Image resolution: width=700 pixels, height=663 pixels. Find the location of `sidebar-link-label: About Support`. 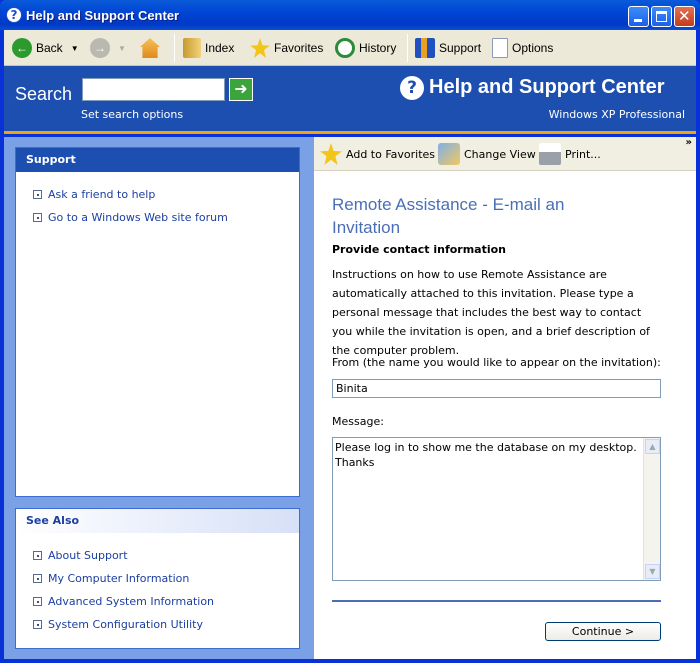

sidebar-link-label: About Support is located at coordinates (88, 555).